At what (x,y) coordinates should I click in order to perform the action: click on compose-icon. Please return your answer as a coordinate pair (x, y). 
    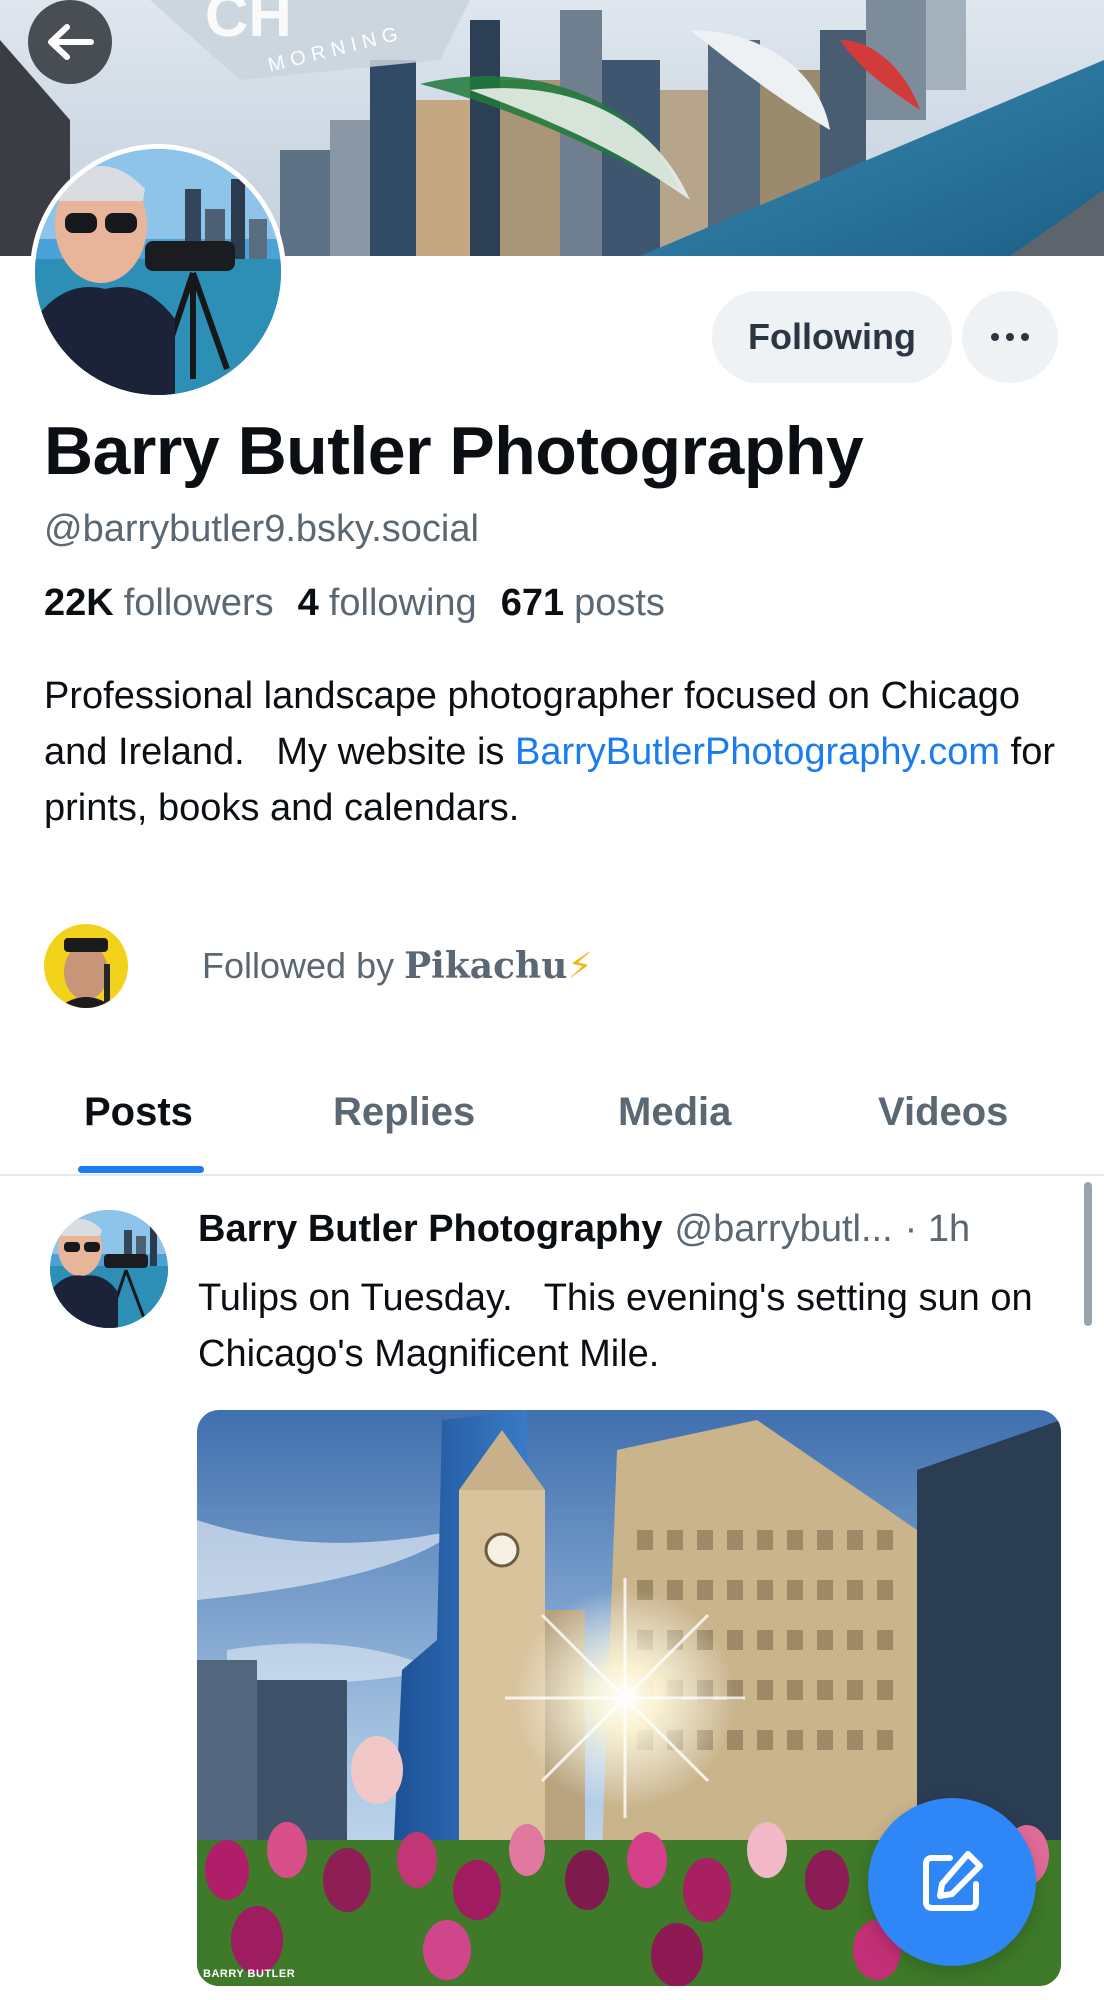
    Looking at the image, I should click on (953, 1881).